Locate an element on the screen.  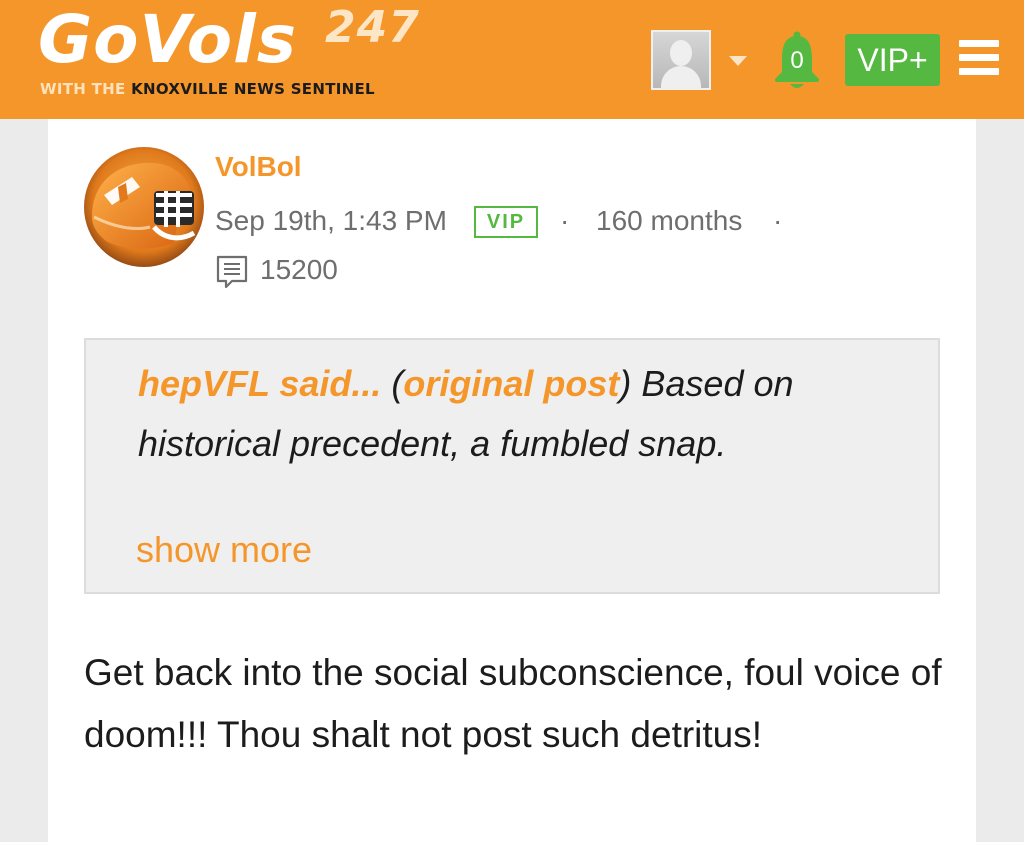
post-timestamp: Sep 19th, 1:43 PM is located at coordinates (331, 220).